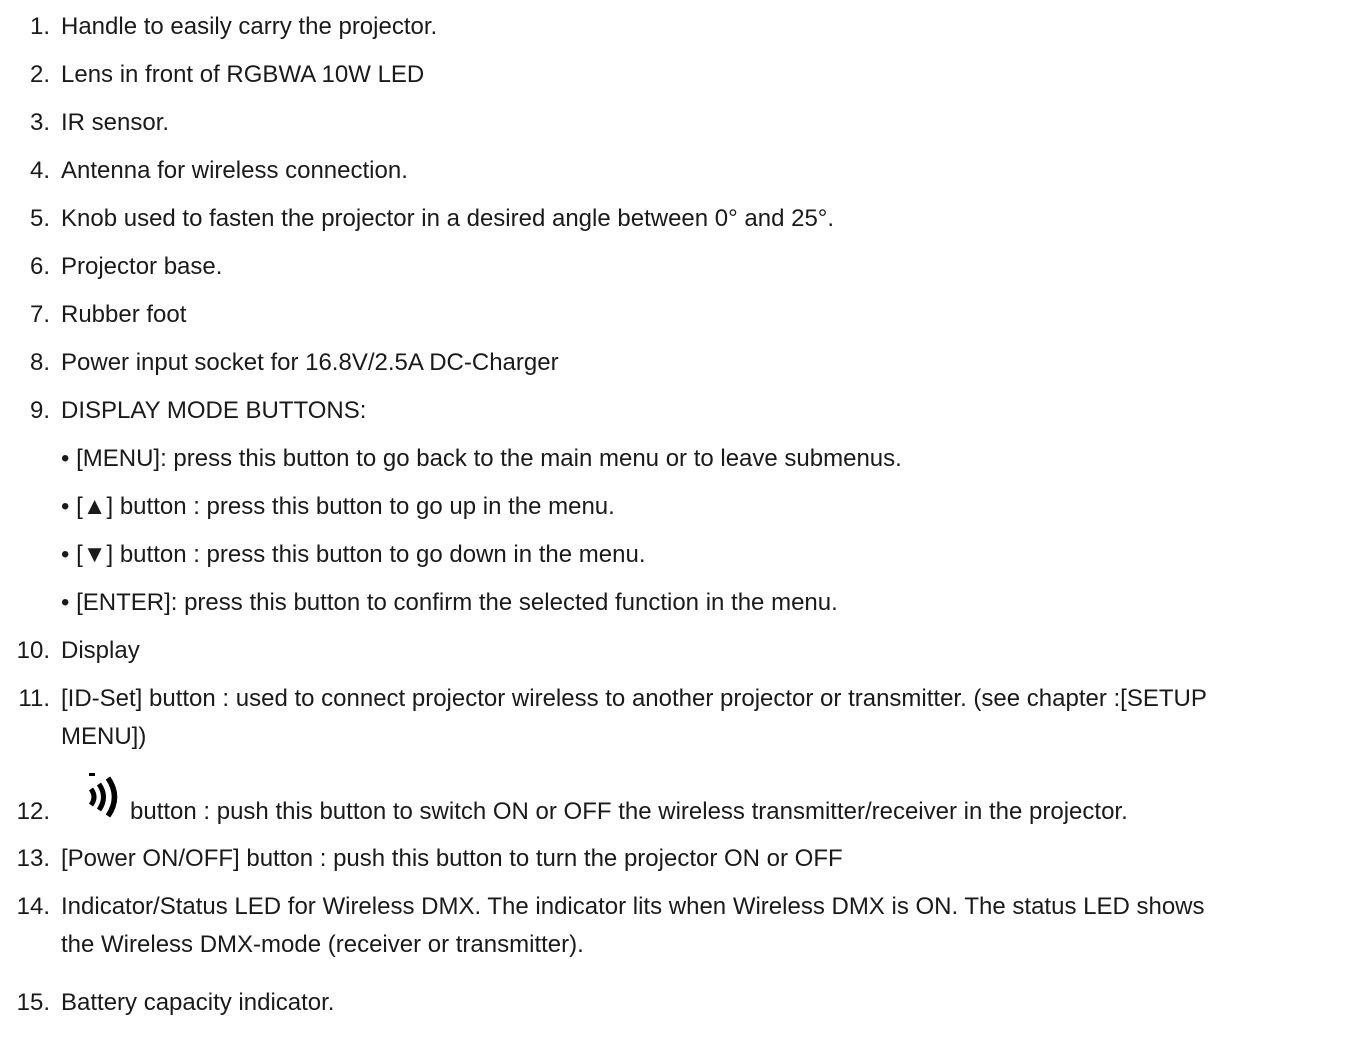  Describe the element at coordinates (33, 650) in the screenshot. I see `list-number: 10.` at that location.